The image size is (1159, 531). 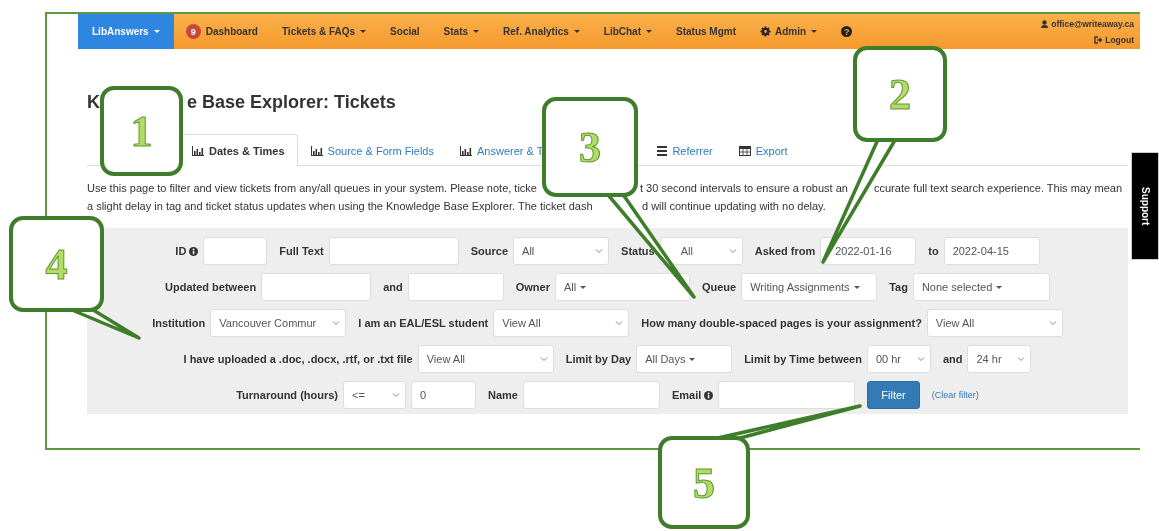 I want to click on field-label: Email, so click(x=693, y=395).